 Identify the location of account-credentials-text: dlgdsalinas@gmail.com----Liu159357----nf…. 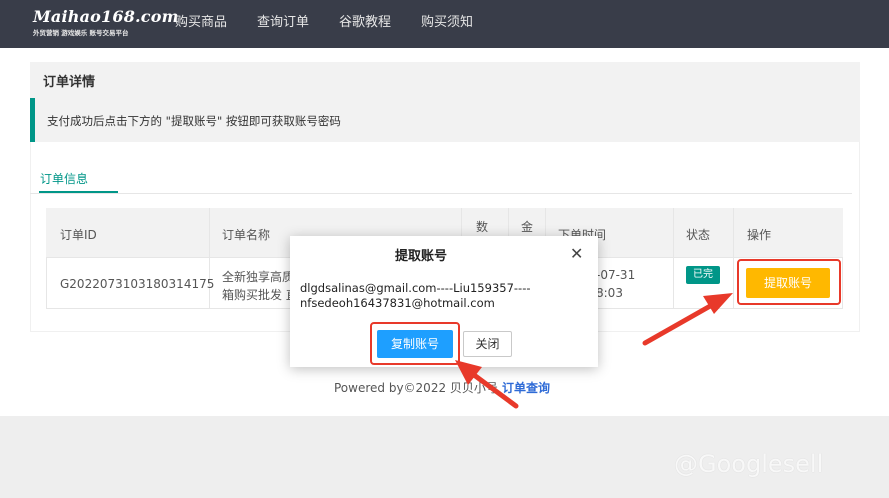
(415, 295).